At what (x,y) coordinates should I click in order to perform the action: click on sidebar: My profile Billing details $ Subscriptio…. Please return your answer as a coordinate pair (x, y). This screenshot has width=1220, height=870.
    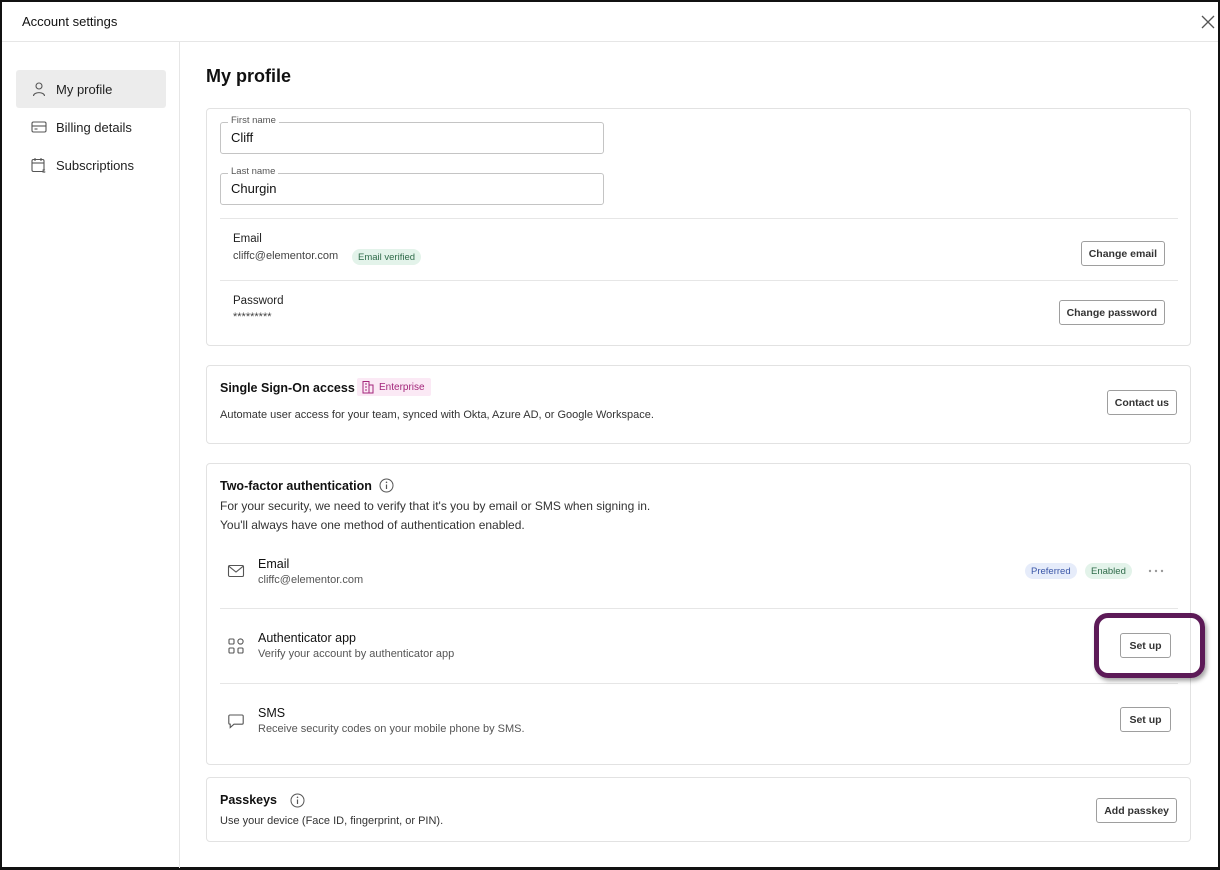
    Looking at the image, I should click on (91, 455).